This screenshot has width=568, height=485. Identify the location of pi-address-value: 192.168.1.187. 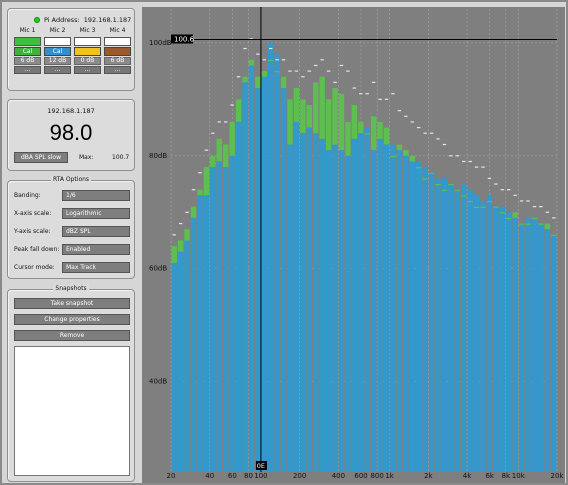
(107, 20).